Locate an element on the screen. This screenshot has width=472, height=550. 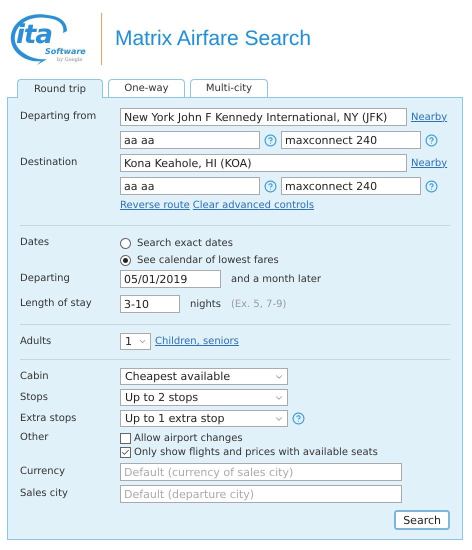
caret-icon is located at coordinates (142, 341).